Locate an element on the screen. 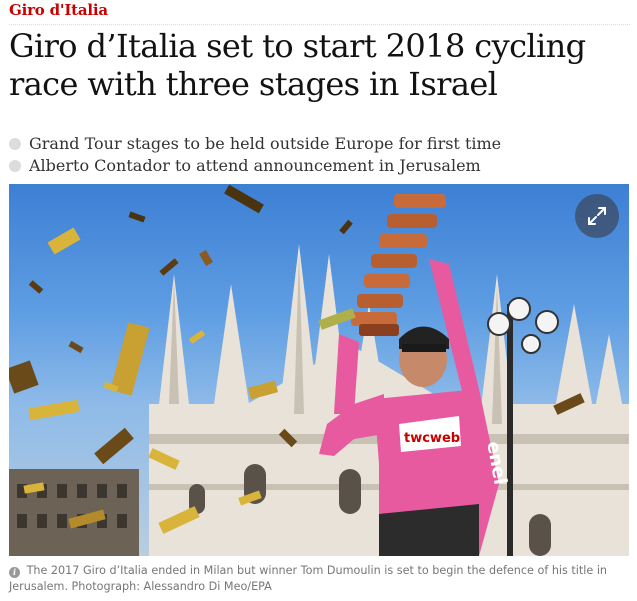  jersey-sponsor-text: twcweb is located at coordinates (432, 438).